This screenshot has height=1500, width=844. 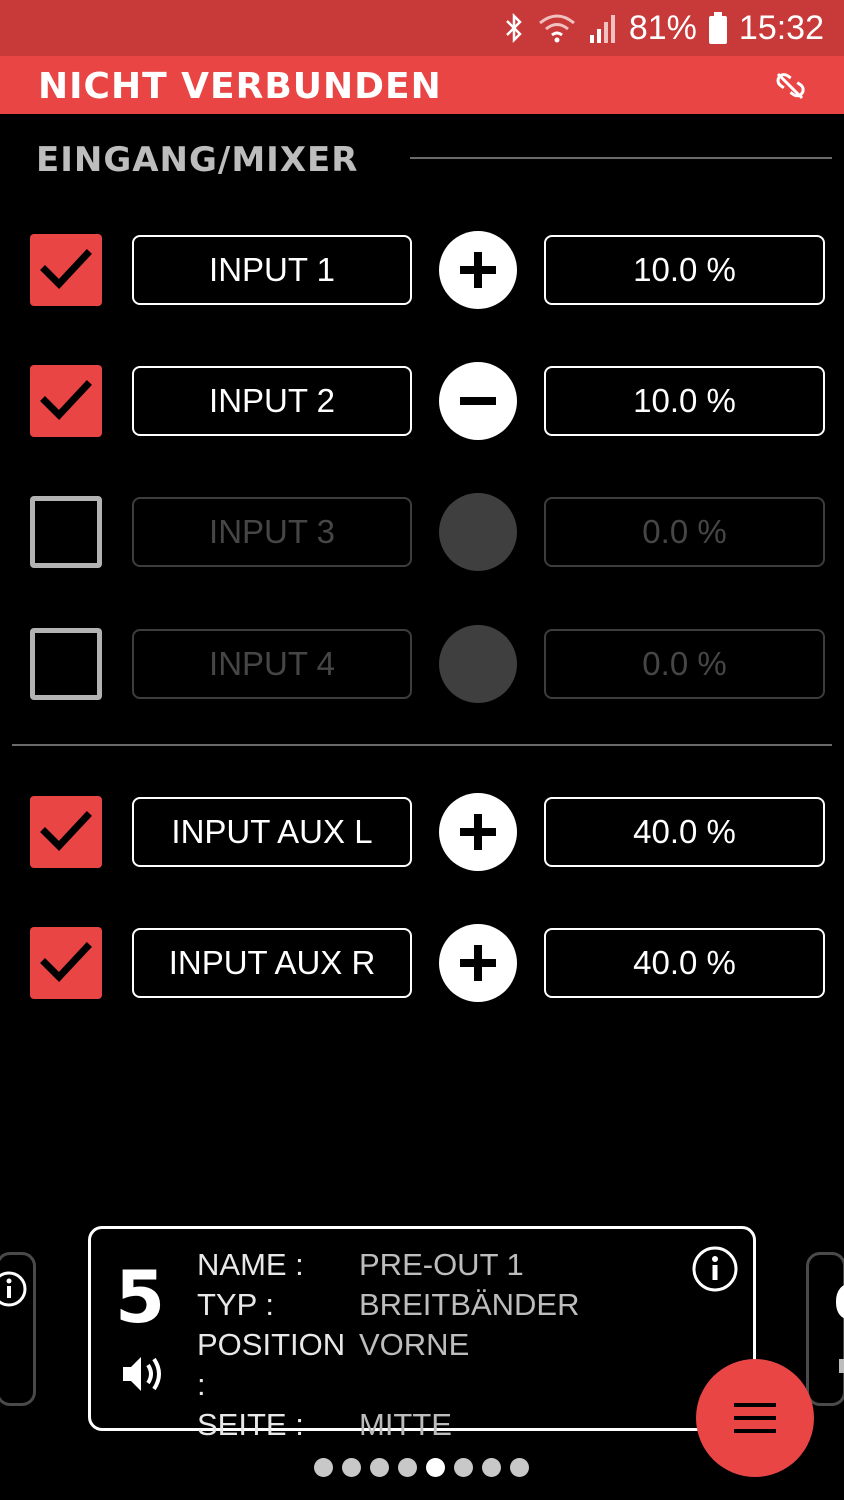 I want to click on channel-info-value: BREITBÄNDER, so click(x=469, y=1304).